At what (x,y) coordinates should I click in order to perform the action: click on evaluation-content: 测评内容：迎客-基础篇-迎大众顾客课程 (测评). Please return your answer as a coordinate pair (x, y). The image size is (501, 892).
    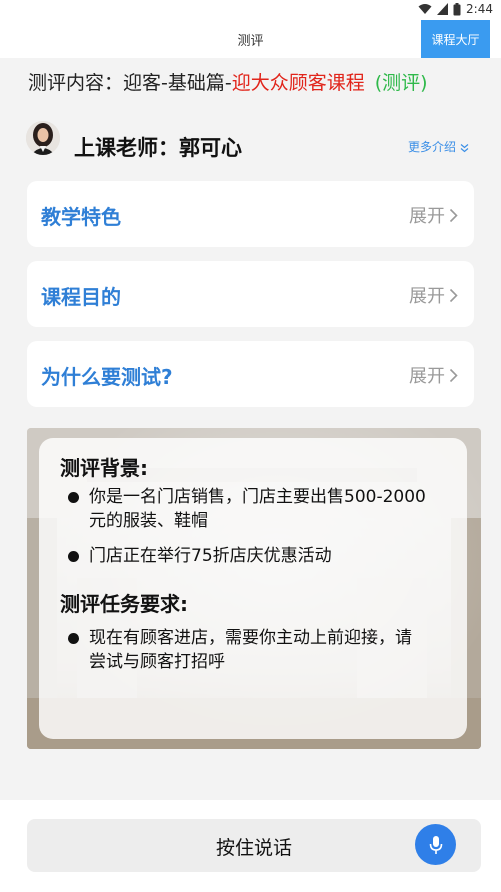
    Looking at the image, I should click on (228, 81).